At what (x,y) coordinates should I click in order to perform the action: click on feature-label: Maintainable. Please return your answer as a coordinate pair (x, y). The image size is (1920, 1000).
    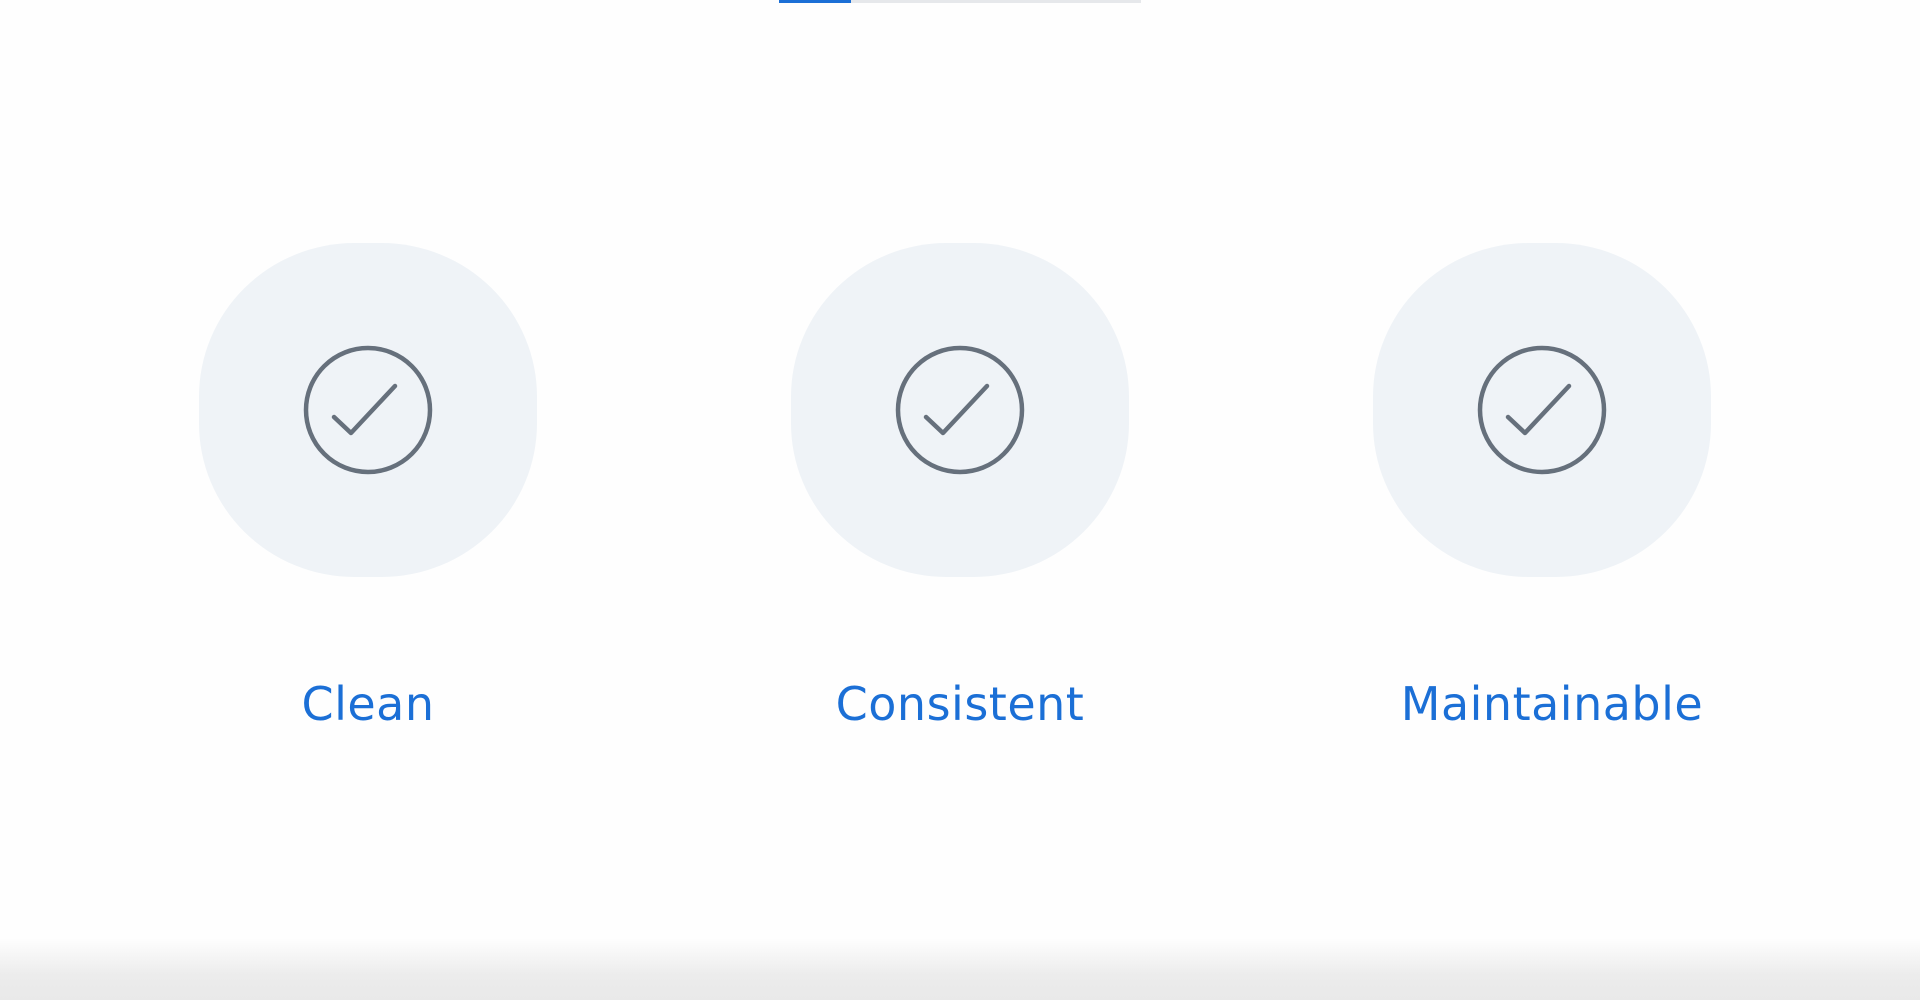
    Looking at the image, I should click on (1552, 704).